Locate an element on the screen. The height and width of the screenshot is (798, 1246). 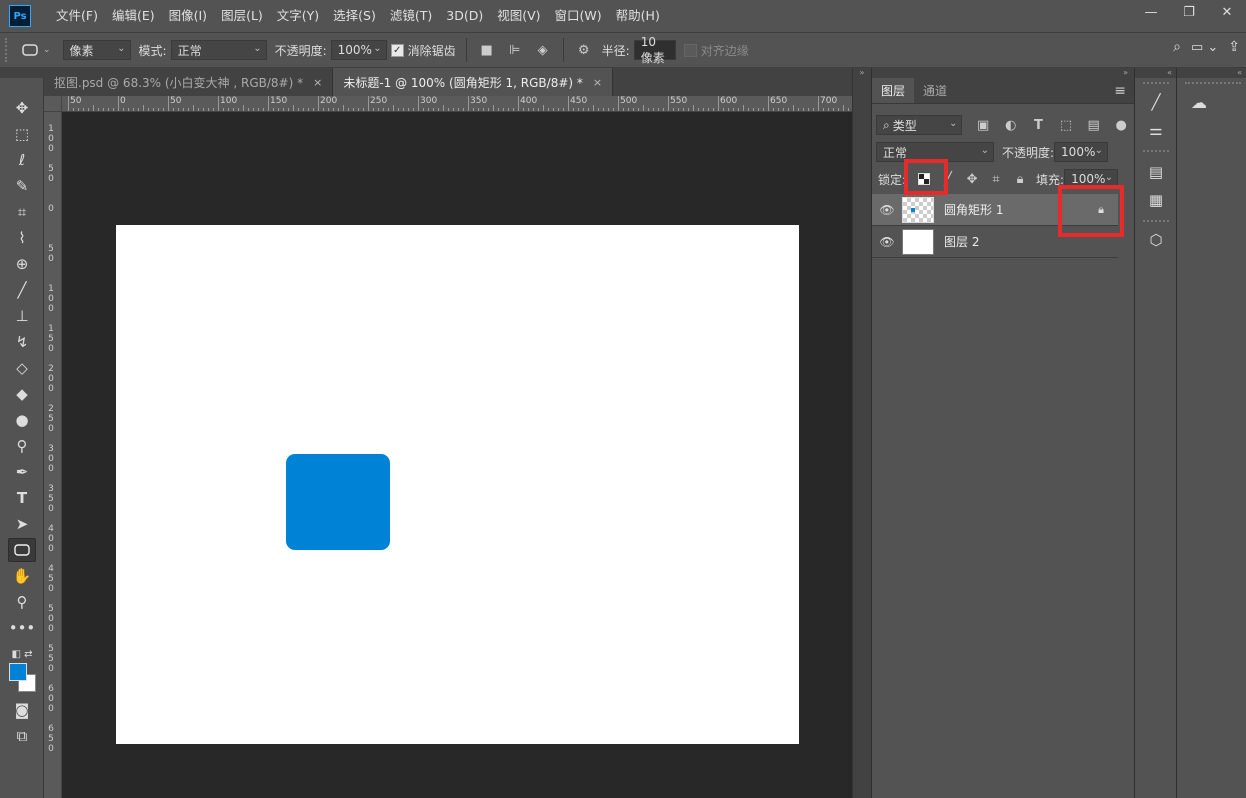
path-operations-icon: ■ is located at coordinates (487, 50).